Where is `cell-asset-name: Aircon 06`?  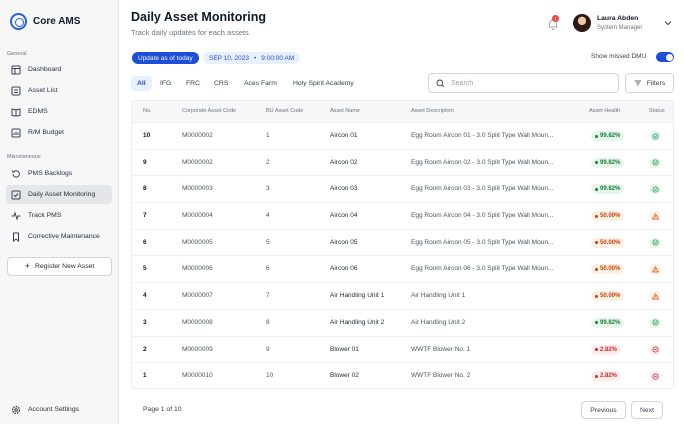 cell-asset-name: Aircon 06 is located at coordinates (344, 269).